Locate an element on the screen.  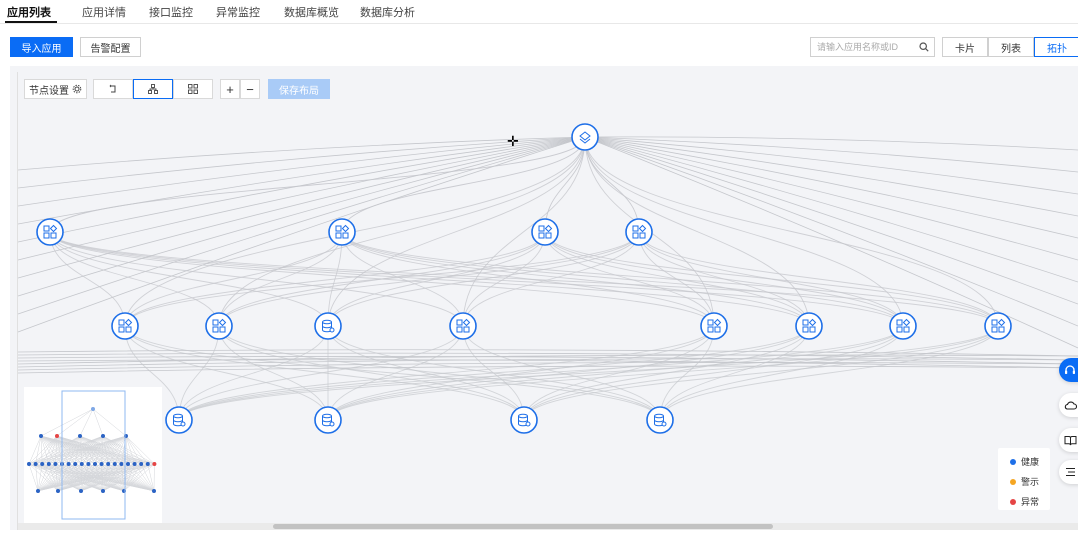
docs-button is located at coordinates (1068, 440).